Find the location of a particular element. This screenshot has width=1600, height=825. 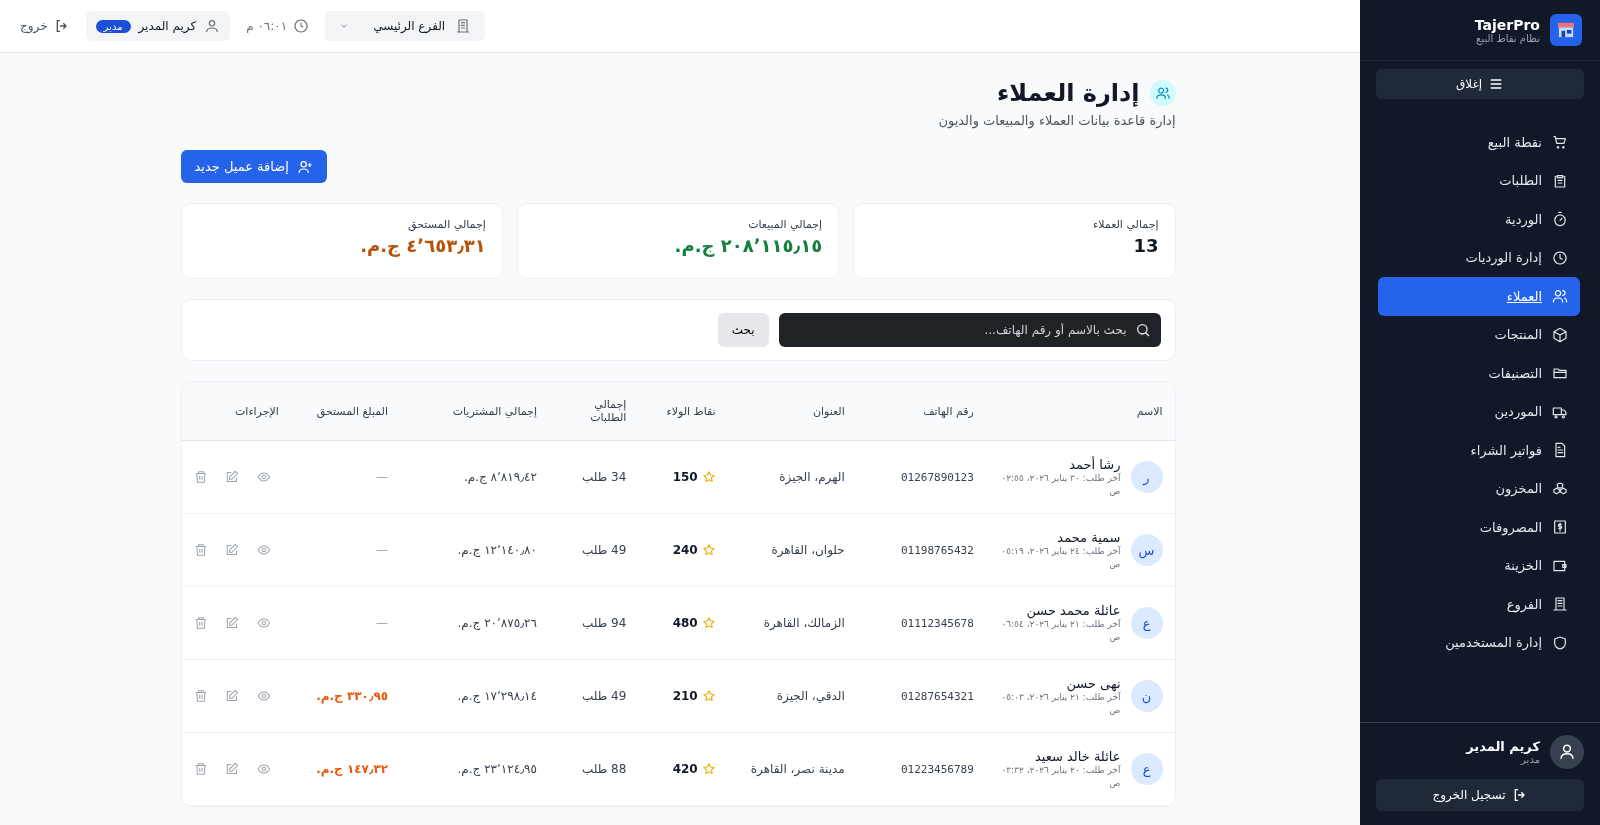

phone-number: 01223456789 is located at coordinates (937, 769).